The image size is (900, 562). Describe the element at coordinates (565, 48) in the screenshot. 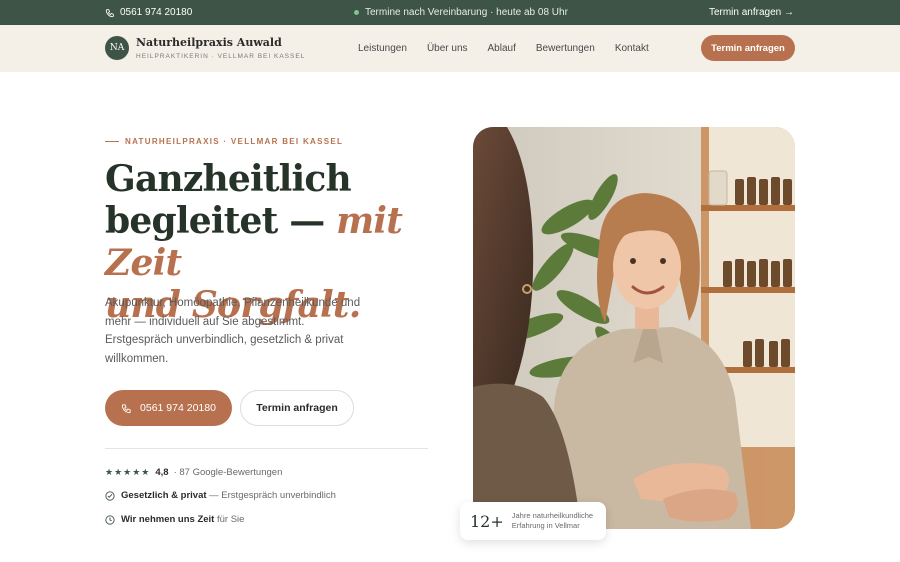

I see `nav-item-bewertungen: Bewertungen` at that location.